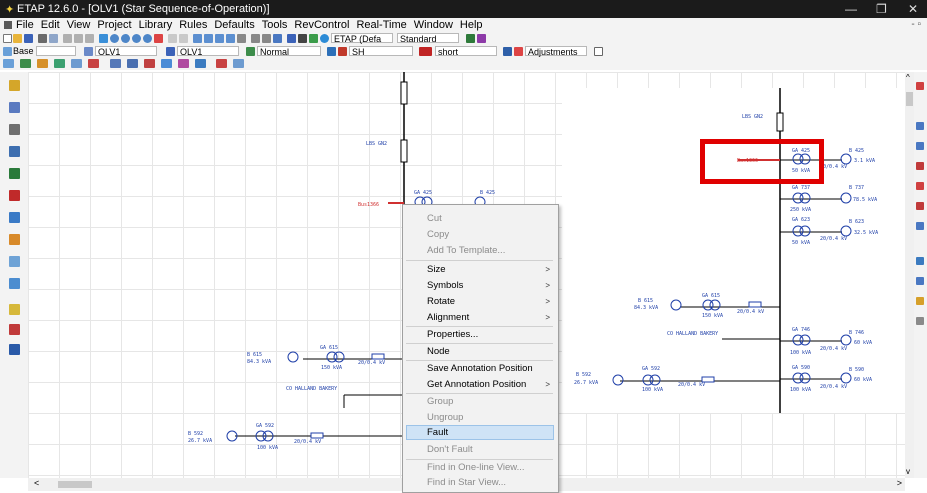  Describe the element at coordinates (88, 51) in the screenshot. I see `presentation-icon` at that location.